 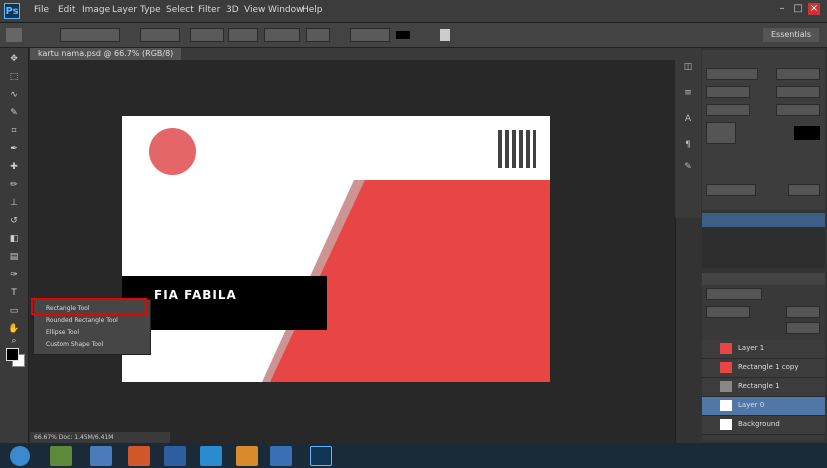 I want to click on antialias-select, so click(x=804, y=190).